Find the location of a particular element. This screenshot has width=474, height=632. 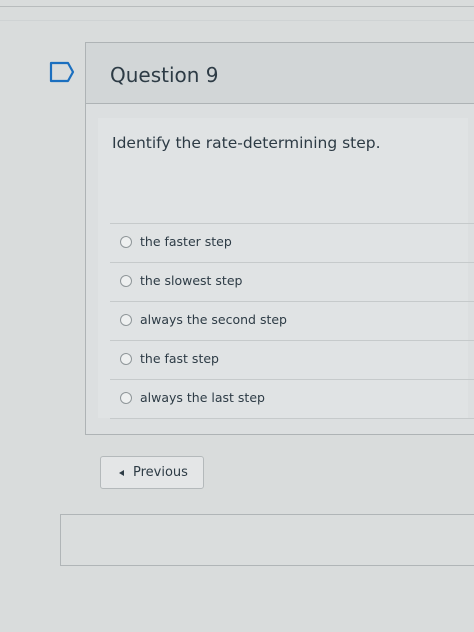

question-title: Question 9 is located at coordinates (164, 75).